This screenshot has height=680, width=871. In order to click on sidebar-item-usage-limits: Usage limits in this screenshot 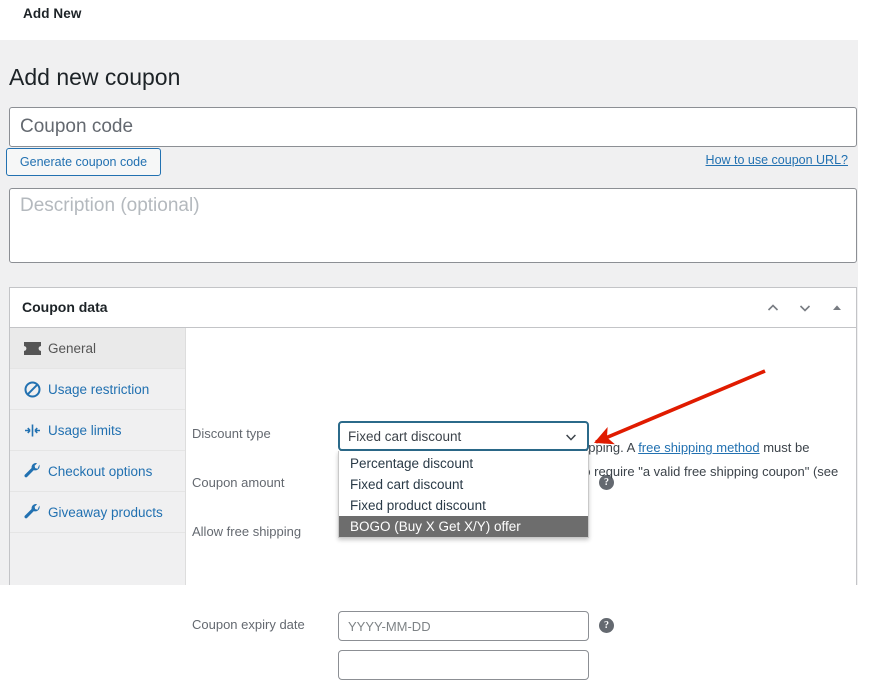, I will do `click(97, 430)`.